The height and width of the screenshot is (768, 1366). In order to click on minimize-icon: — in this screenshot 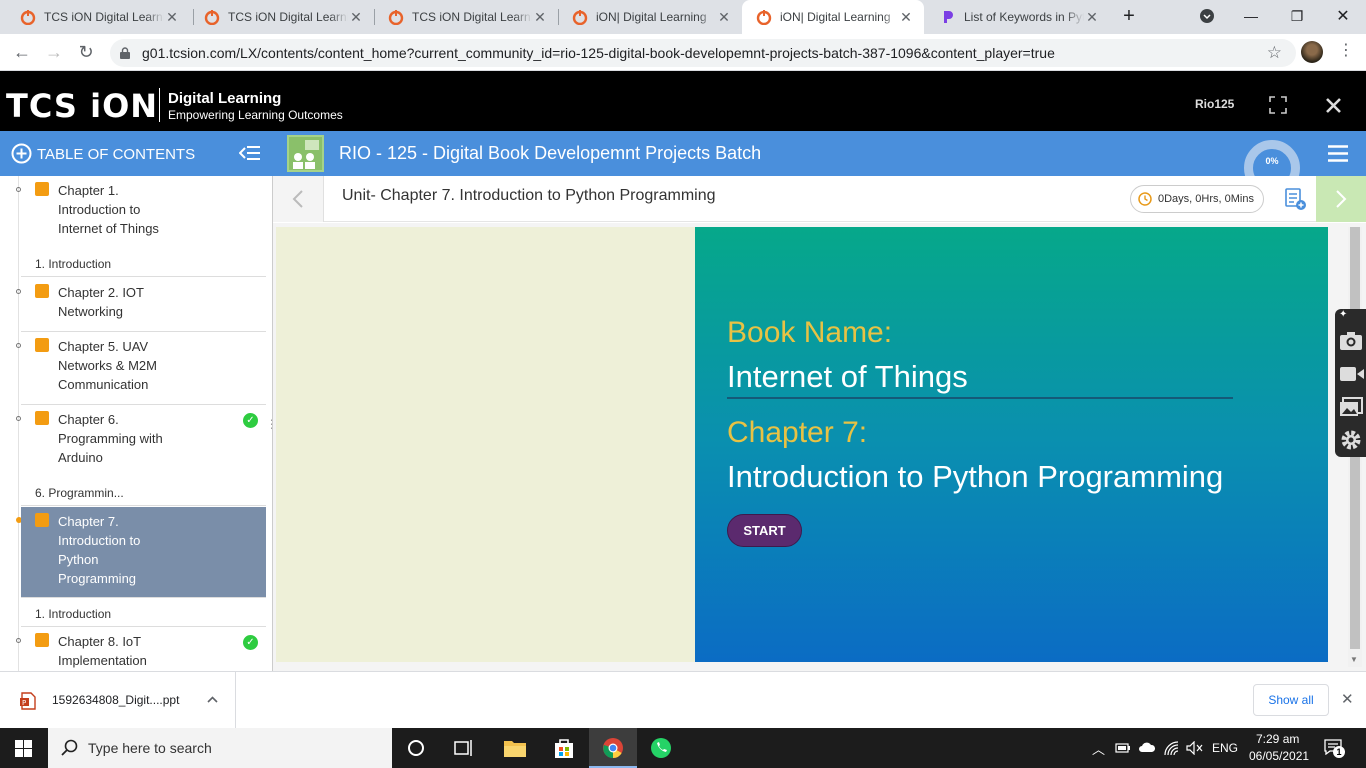, I will do `click(1251, 16)`.